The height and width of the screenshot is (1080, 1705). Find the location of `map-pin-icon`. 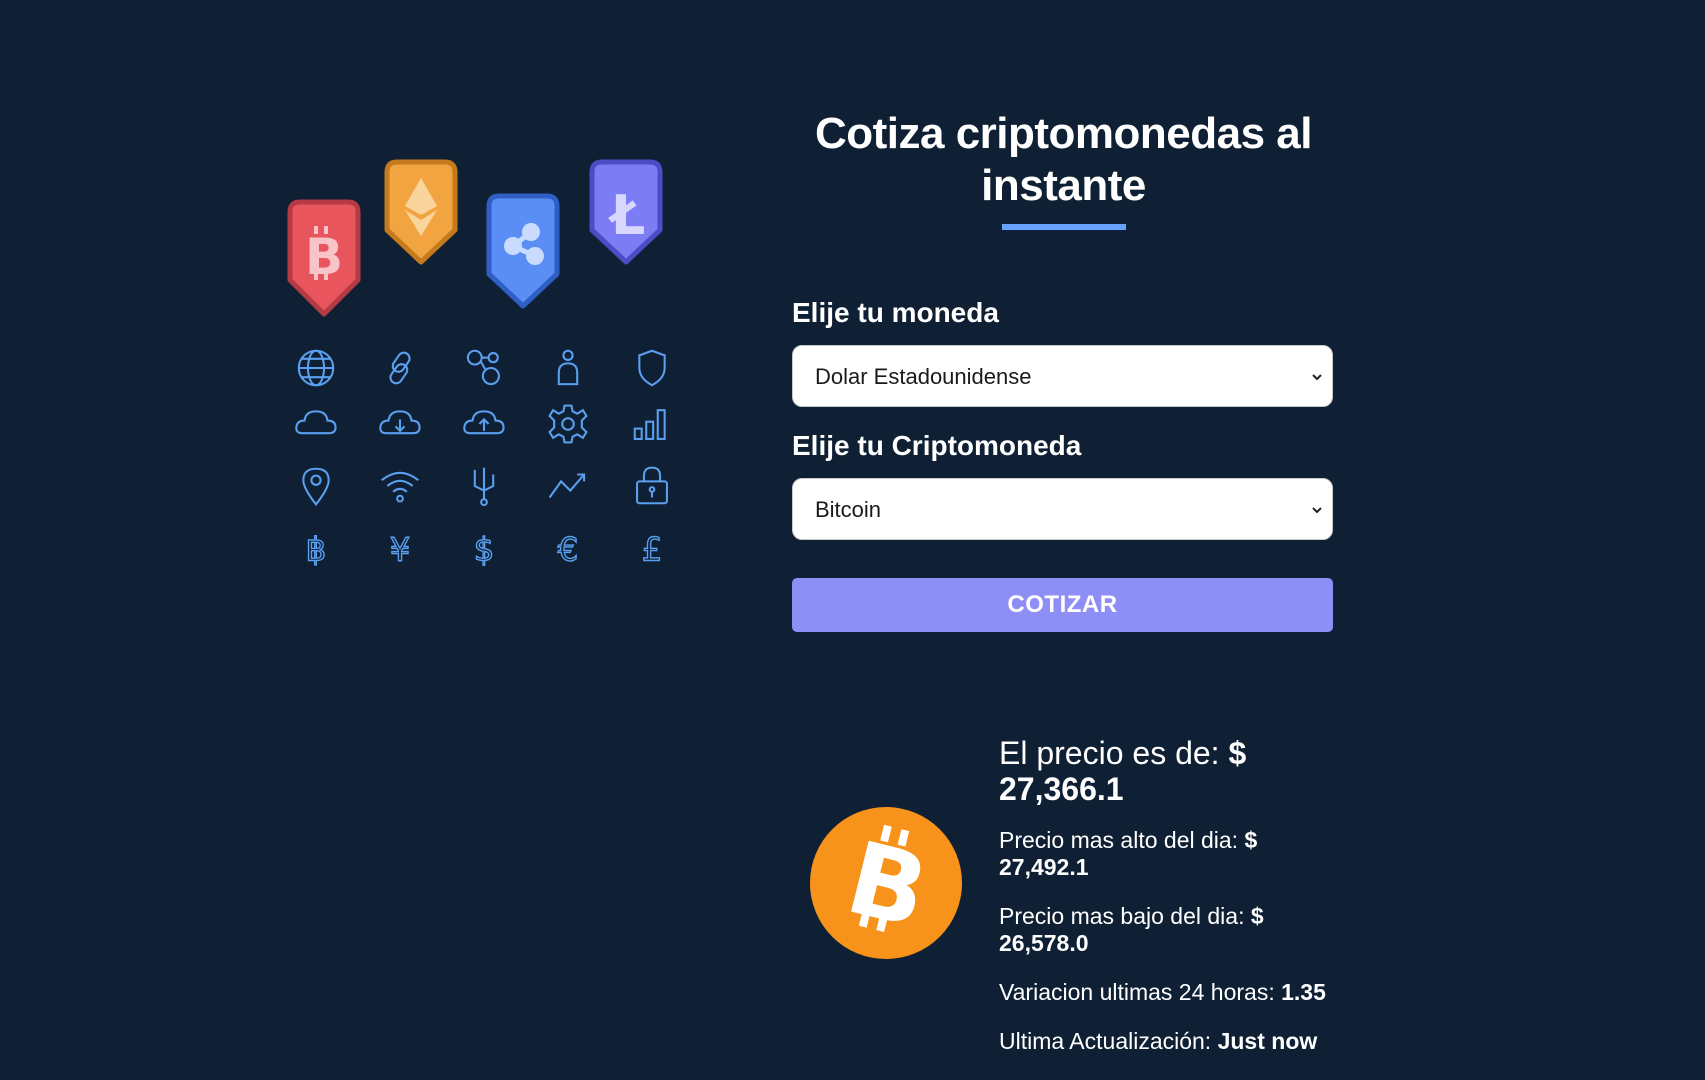

map-pin-icon is located at coordinates (316, 486).